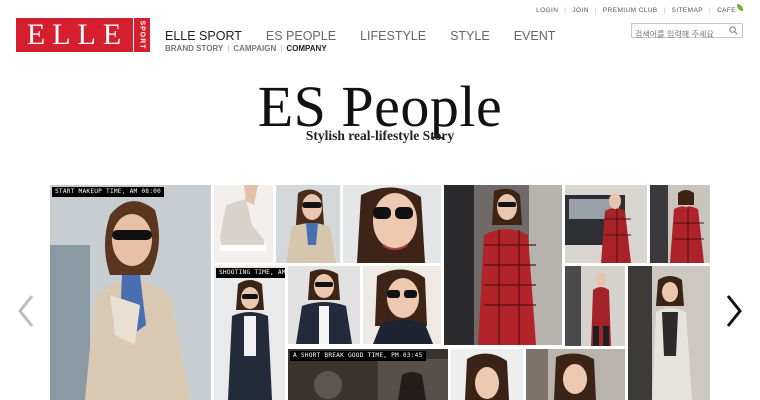  I want to click on photo-tile-makeup: START MAKEUP TIME, AM 08:00, so click(130, 292).